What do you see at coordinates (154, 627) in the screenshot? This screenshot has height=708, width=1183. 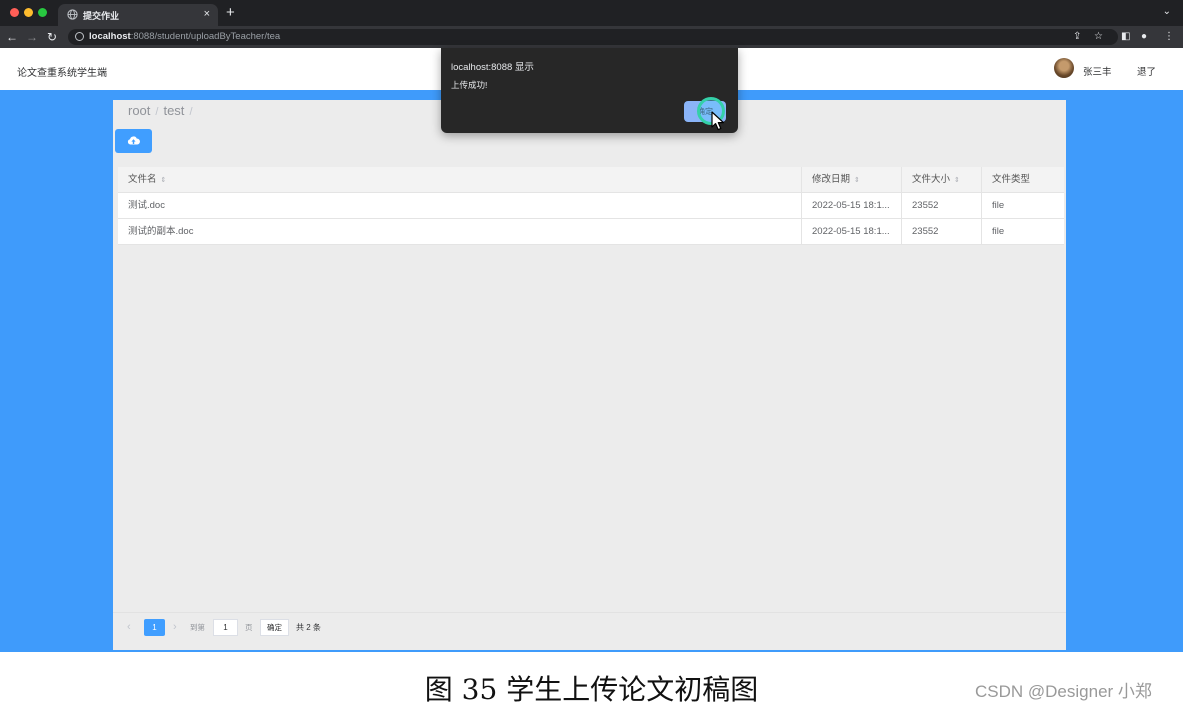 I see `current-page-button: 1` at bounding box center [154, 627].